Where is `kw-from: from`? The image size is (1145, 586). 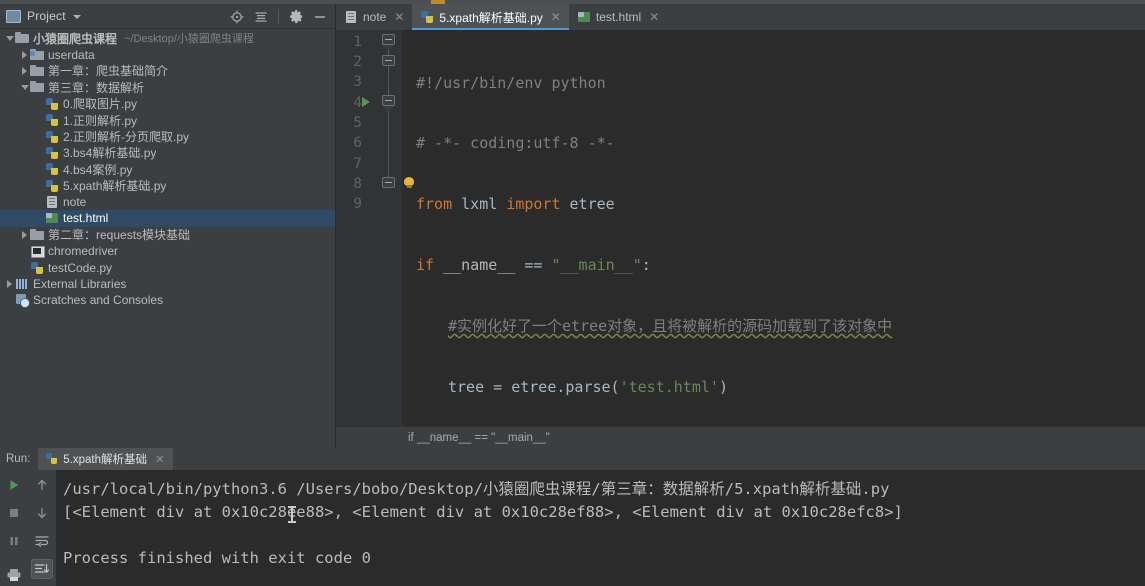 kw-from: from is located at coordinates (434, 204).